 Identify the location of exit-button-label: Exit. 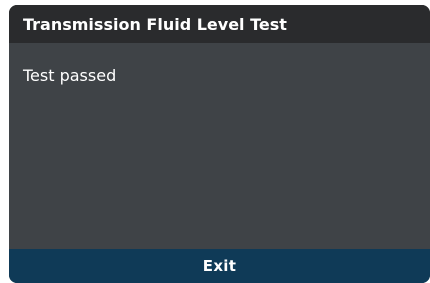
(219, 266).